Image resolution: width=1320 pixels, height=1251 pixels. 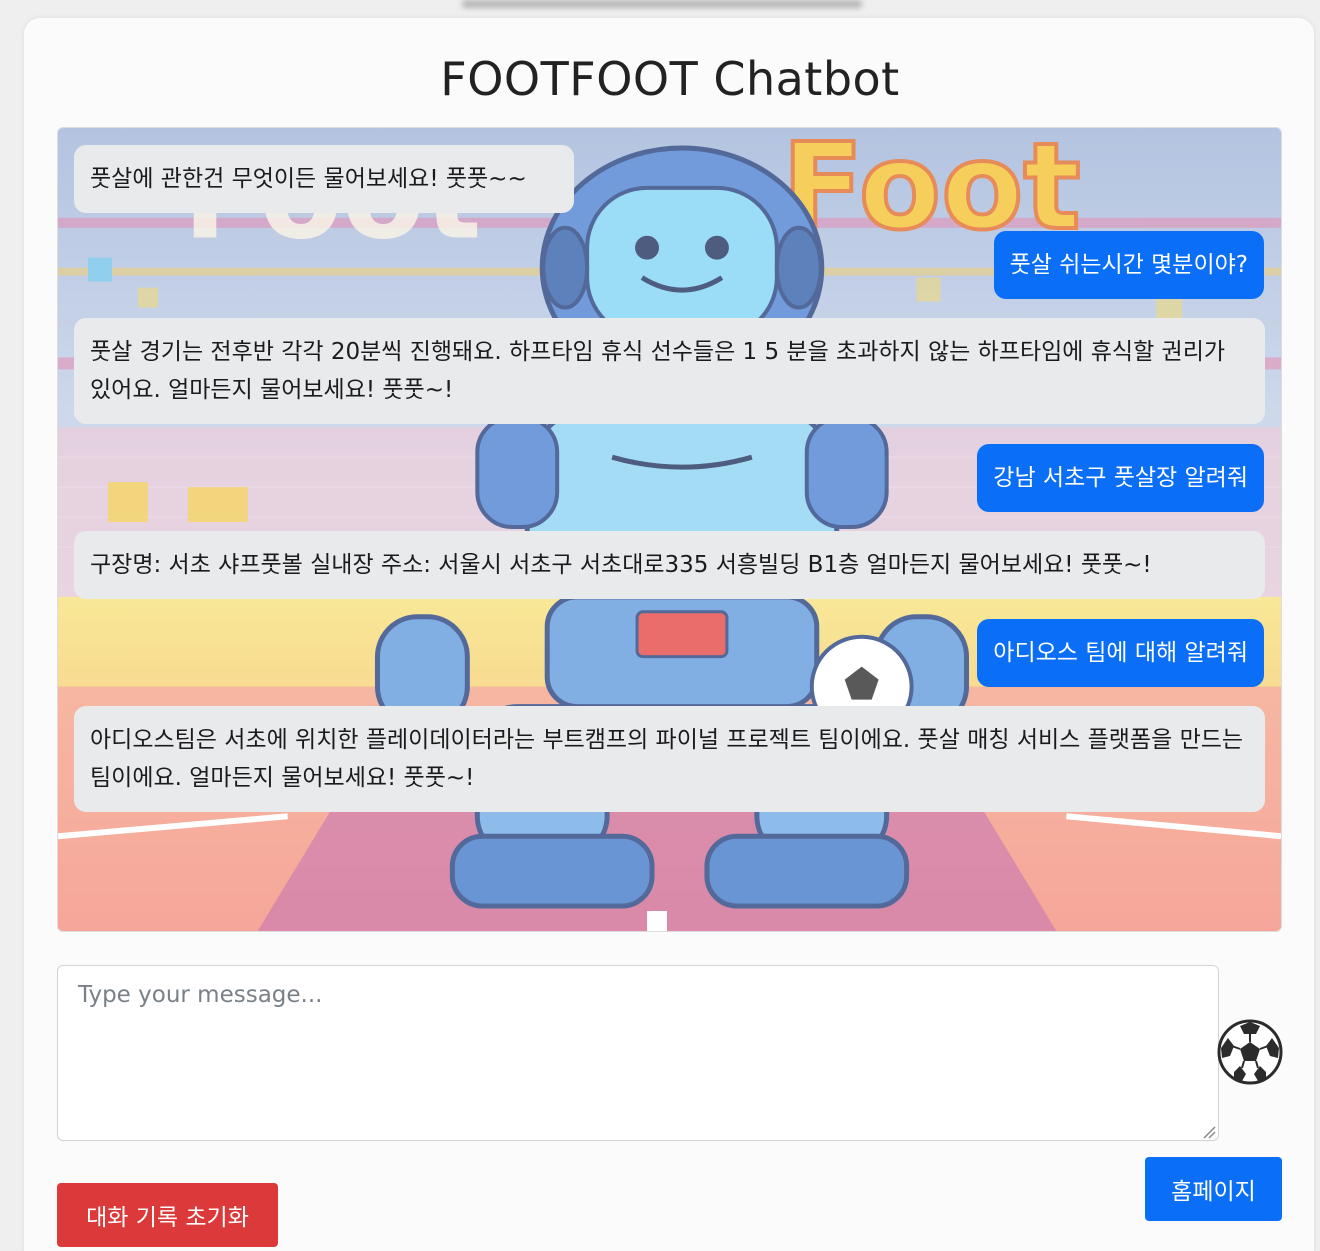 I want to click on user-message: 풋살 쉬는시간 몇분이야?, so click(x=1128, y=265).